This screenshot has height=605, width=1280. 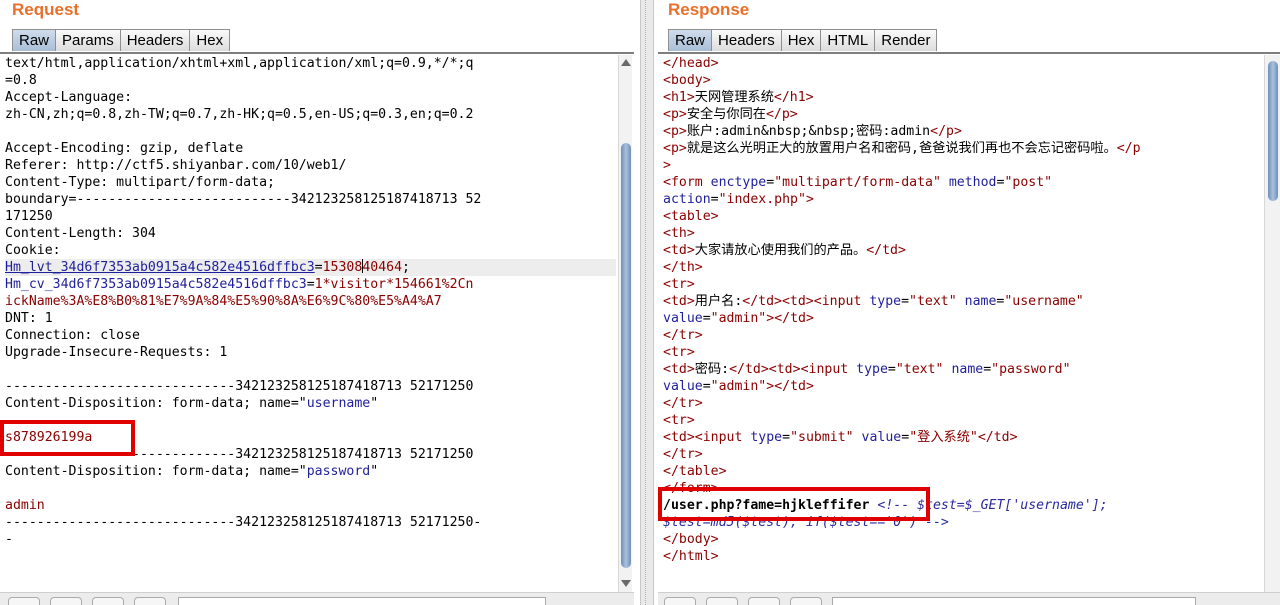 I want to click on response-scrollbar, so click(x=1272, y=324).